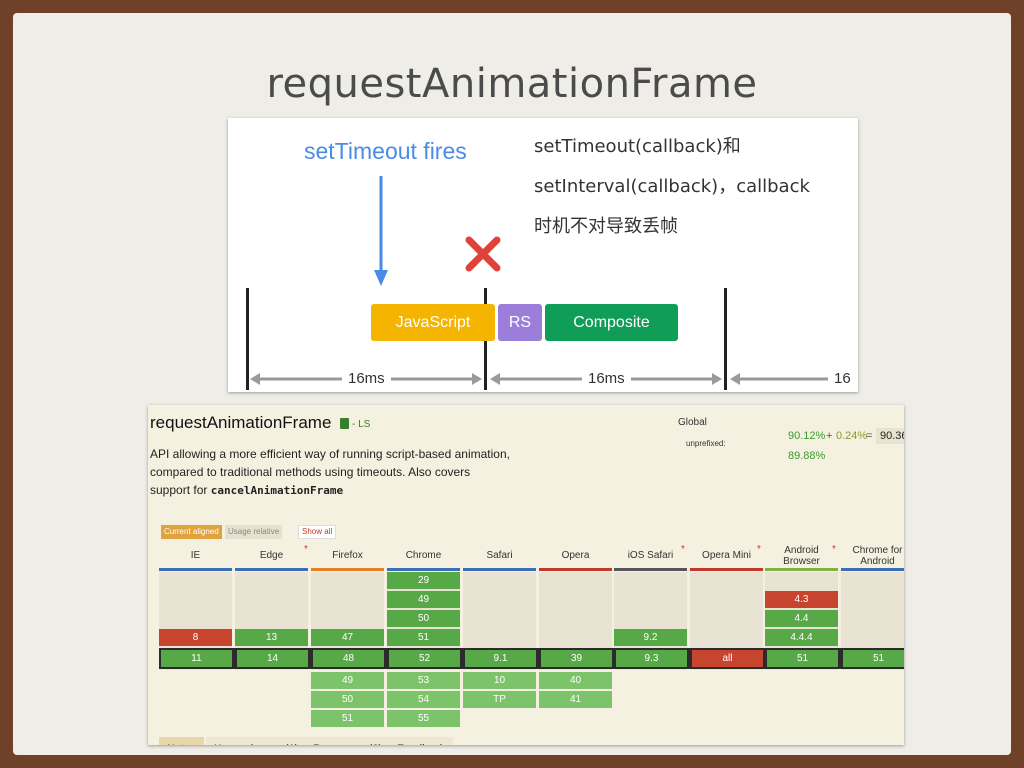 The height and width of the screenshot is (768, 1024). I want to click on show-all-toggle: Show all, so click(317, 532).